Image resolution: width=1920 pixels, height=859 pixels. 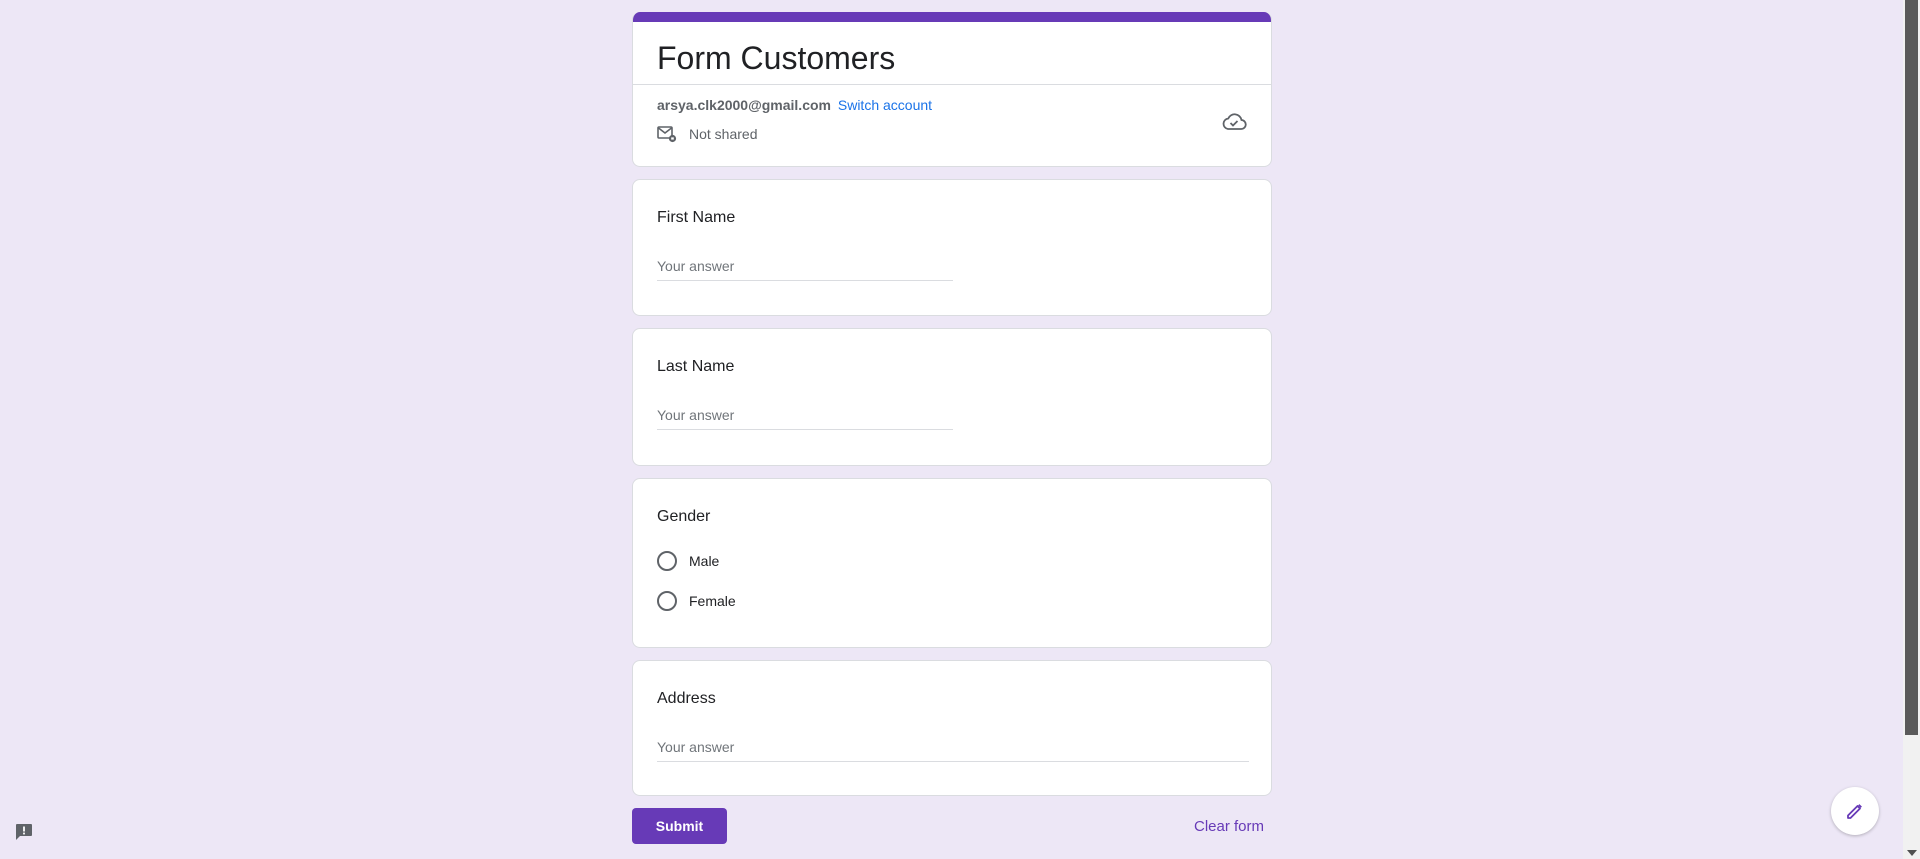 I want to click on gender-radio-group: Male Female, so click(x=952, y=581).